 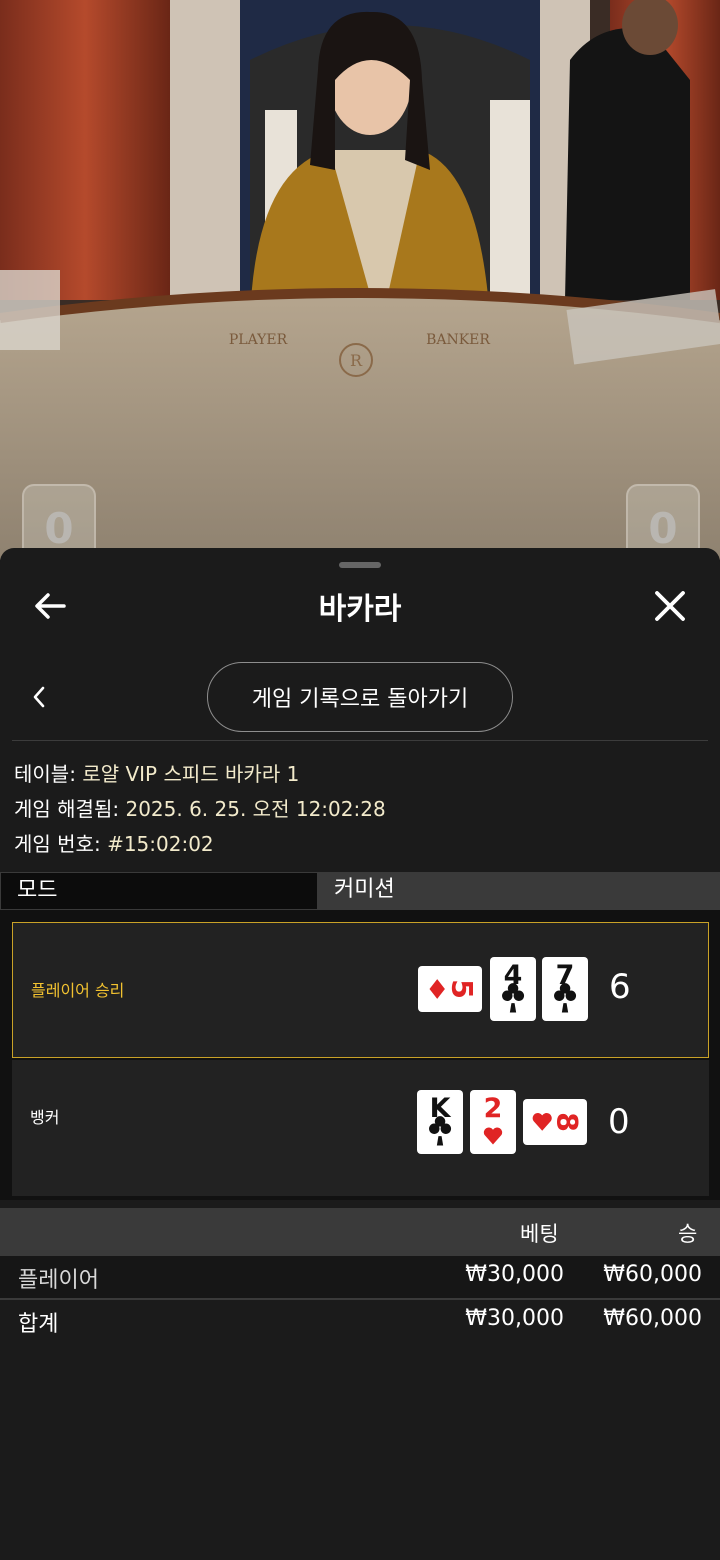 I want to click on resolved-info: 게임 해결됨: 2025. 6. 25. 오전 12:02:28, so click(x=200, y=807).